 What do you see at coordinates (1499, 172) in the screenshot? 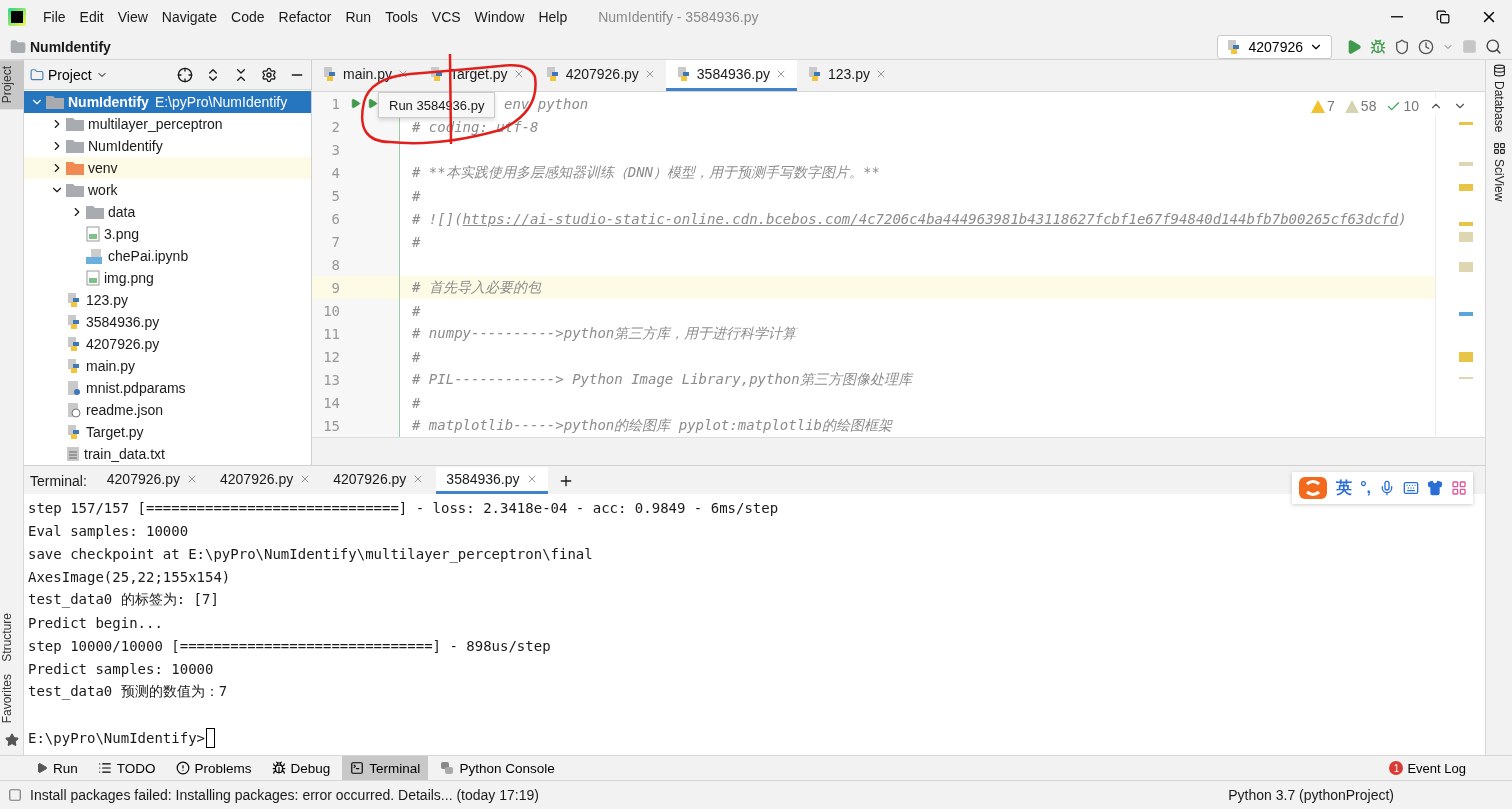
I see `tool-window-tab: SciView` at bounding box center [1499, 172].